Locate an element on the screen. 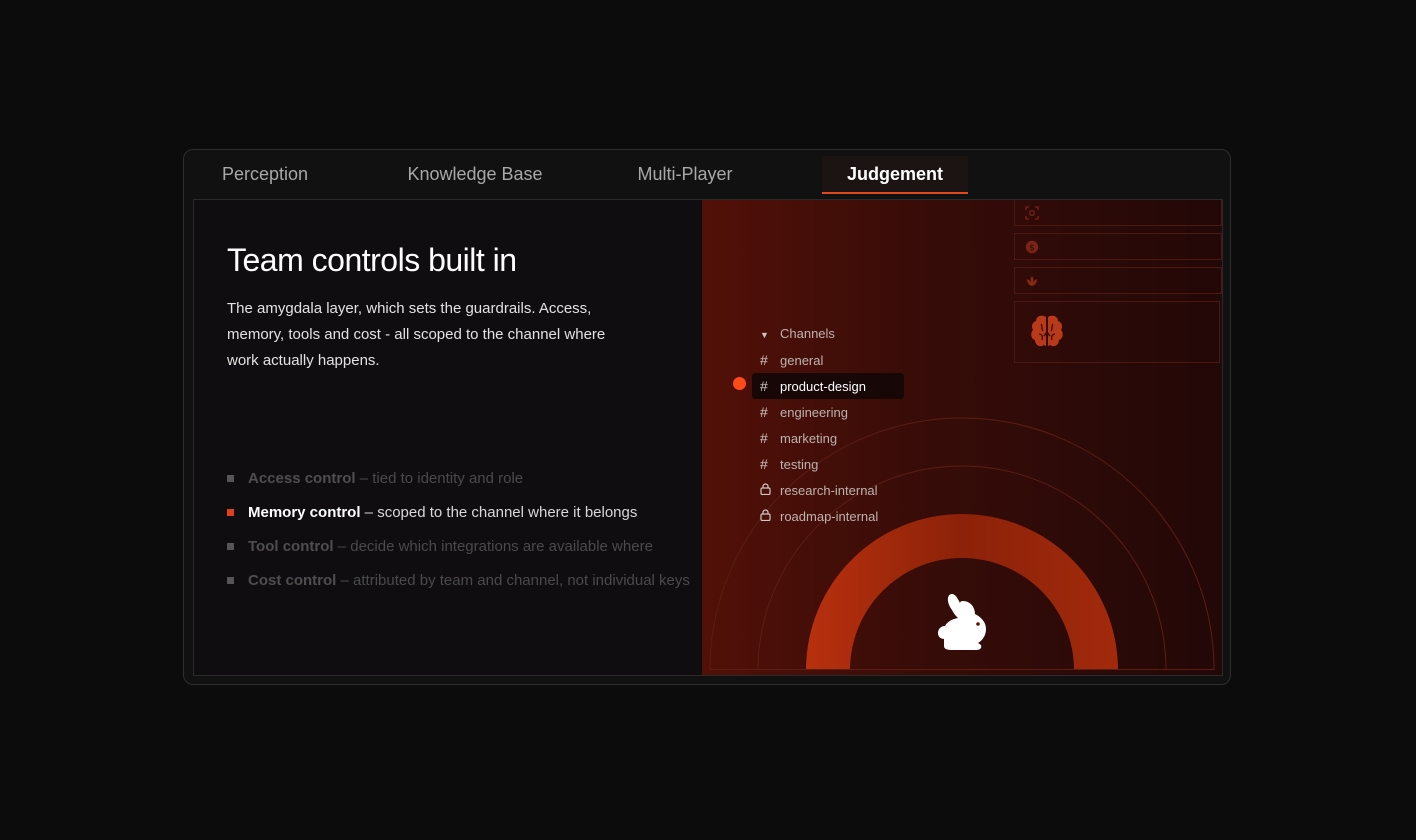 The height and width of the screenshot is (840, 1416). channel-item-product-design: # product-design is located at coordinates (828, 386).